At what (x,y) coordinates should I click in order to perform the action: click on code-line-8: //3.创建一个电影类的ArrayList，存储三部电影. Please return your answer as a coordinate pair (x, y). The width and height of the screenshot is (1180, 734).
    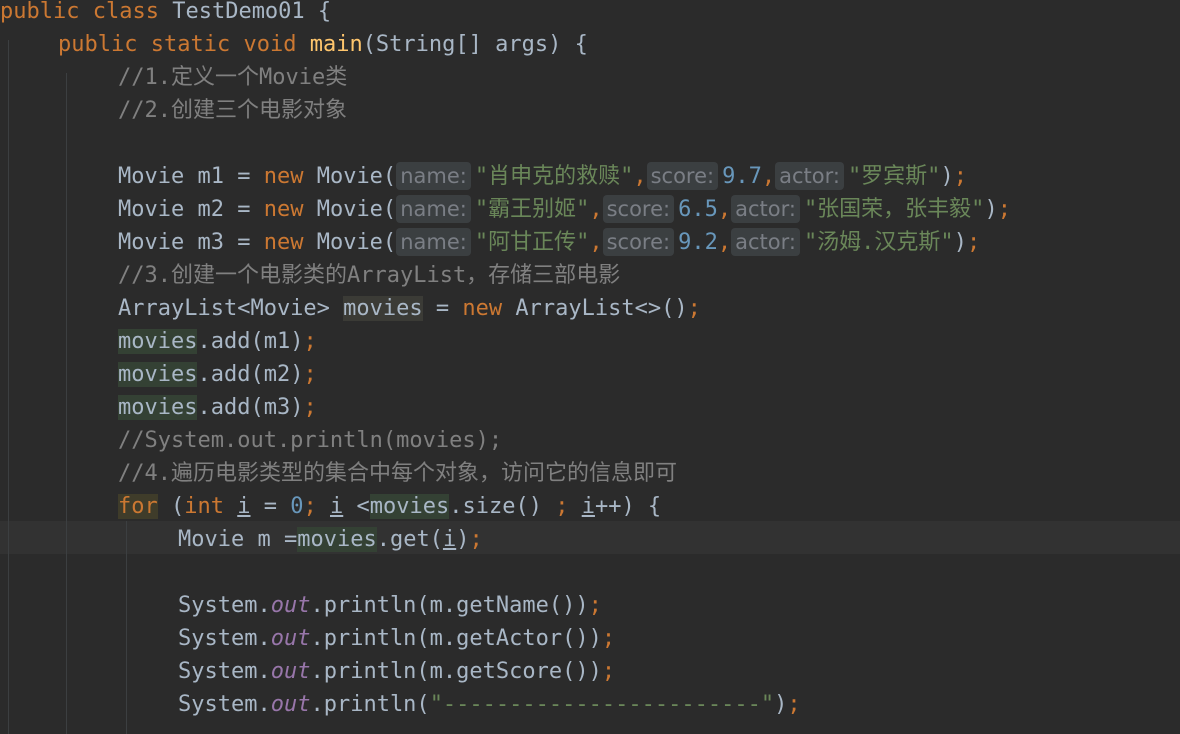
    Looking at the image, I should click on (590, 275).